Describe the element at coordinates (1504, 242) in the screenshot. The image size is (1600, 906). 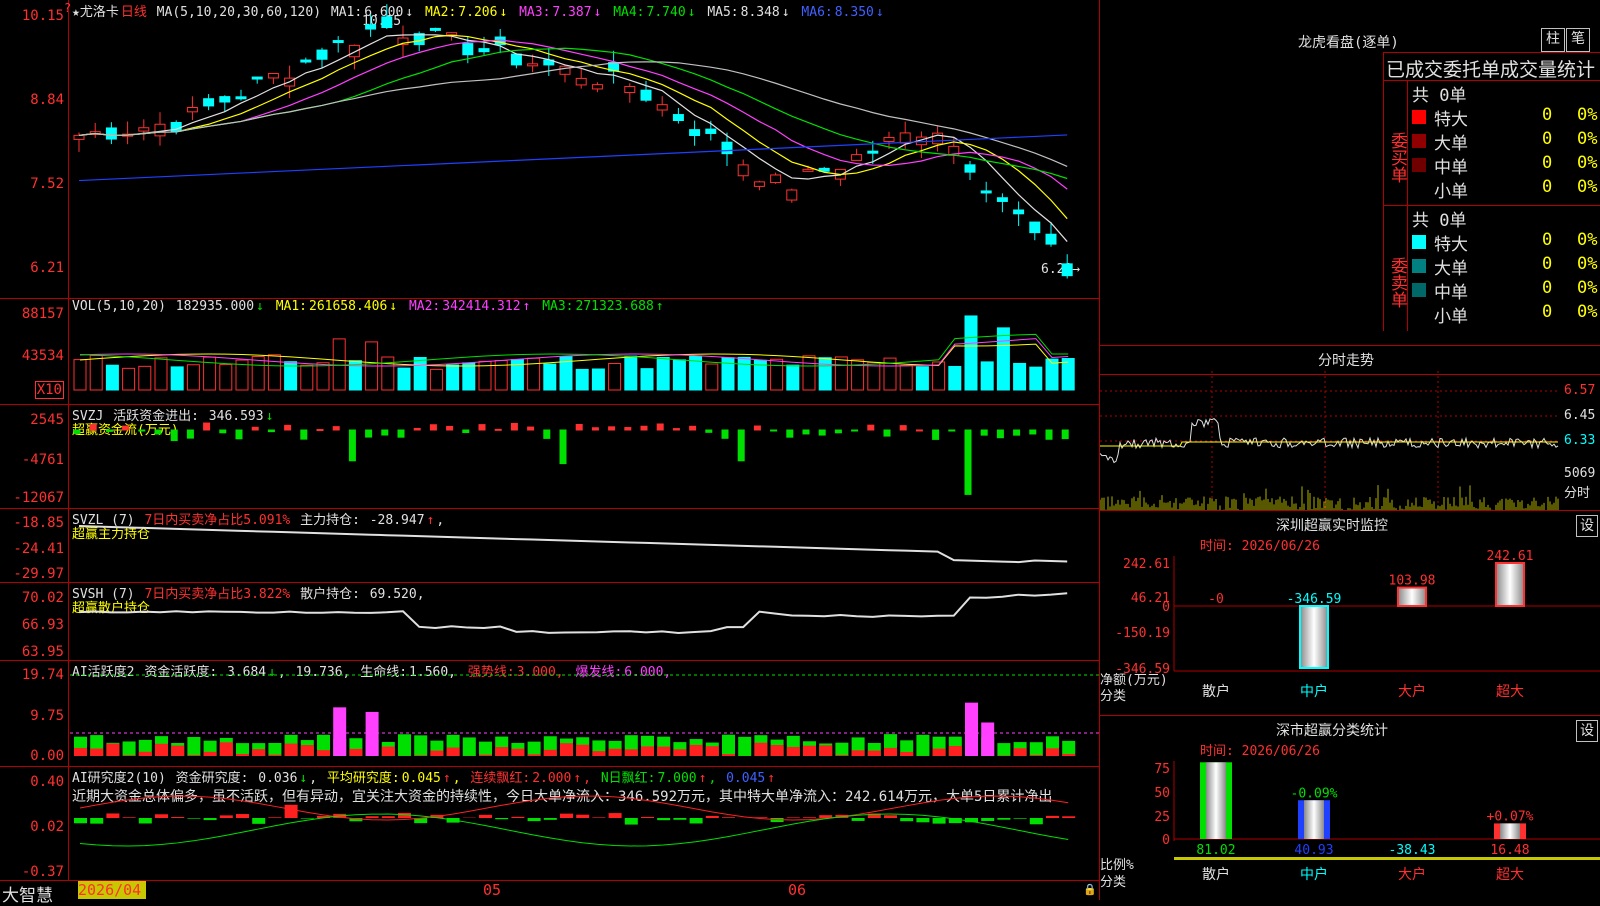
I see `sell-row-xl: 特大00%` at that location.